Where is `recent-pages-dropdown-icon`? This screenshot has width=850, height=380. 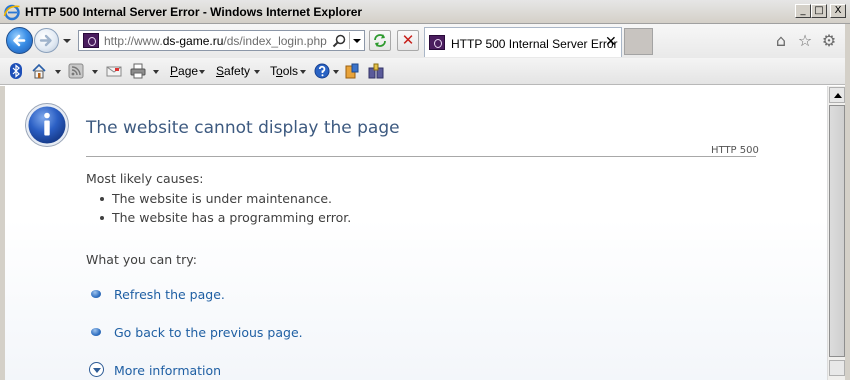
recent-pages-dropdown-icon is located at coordinates (67, 41).